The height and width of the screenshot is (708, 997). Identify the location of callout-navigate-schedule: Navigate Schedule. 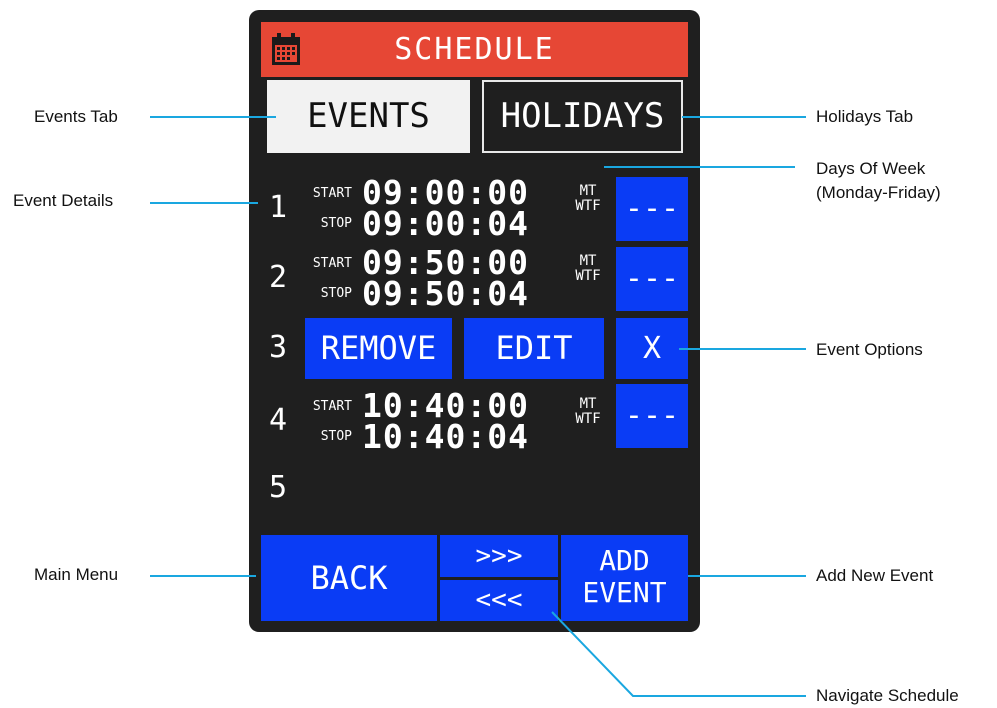
(887, 695).